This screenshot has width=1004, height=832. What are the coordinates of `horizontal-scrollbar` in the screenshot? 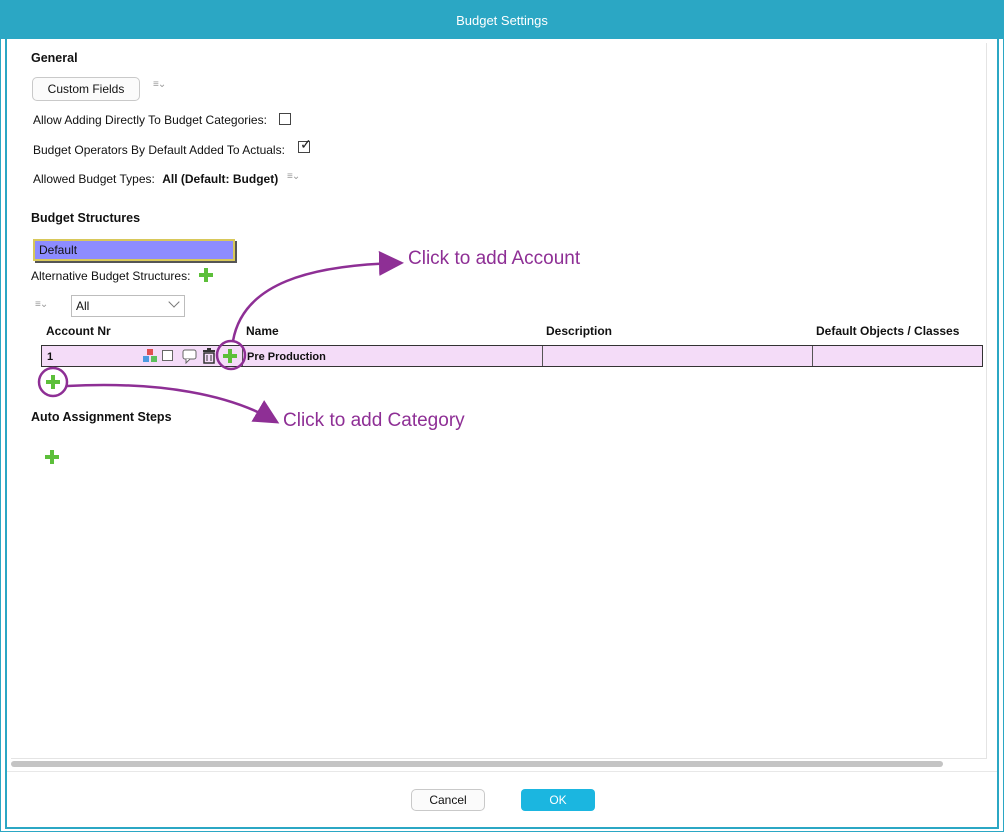 It's located at (477, 764).